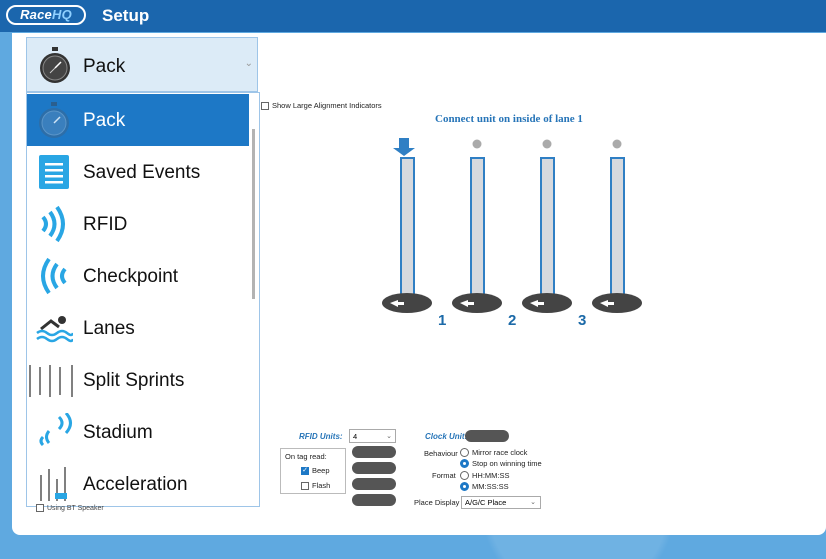  I want to click on behaviour-label: Behaviour, so click(441, 453).